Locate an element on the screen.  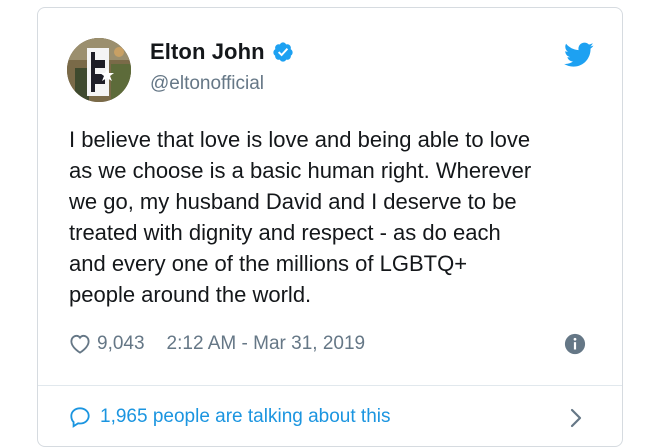
tweet-meta-row: 9,043 2:12 AM - Mar 31, 2019 is located at coordinates (217, 344).